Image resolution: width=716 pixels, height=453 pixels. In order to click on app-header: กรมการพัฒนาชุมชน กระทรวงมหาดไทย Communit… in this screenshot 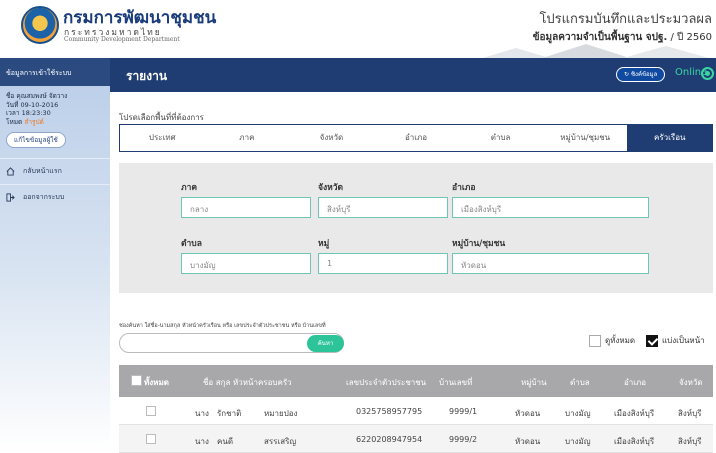, I will do `click(358, 29)`.